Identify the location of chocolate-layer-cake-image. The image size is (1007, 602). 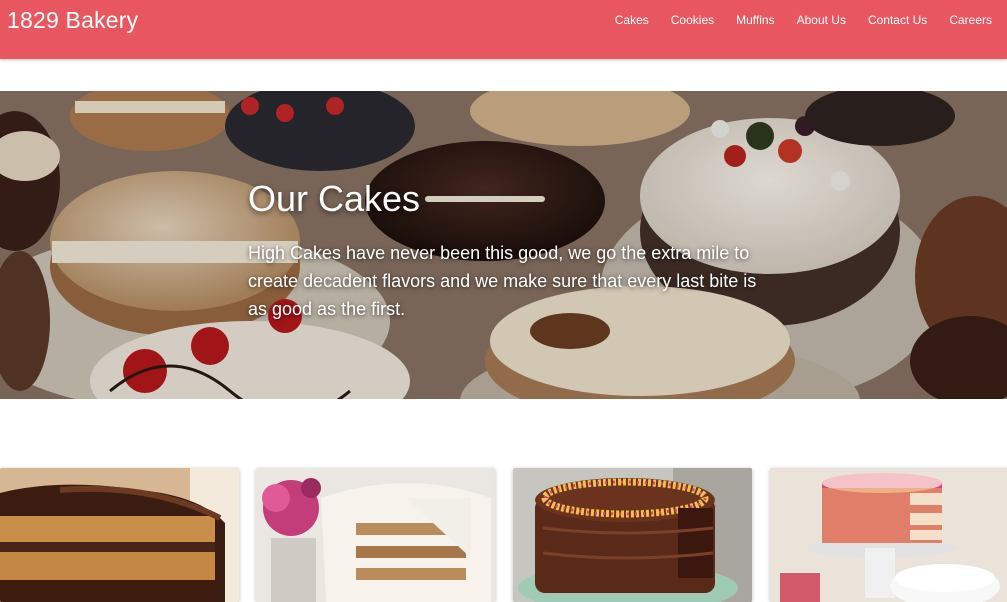
(119, 535).